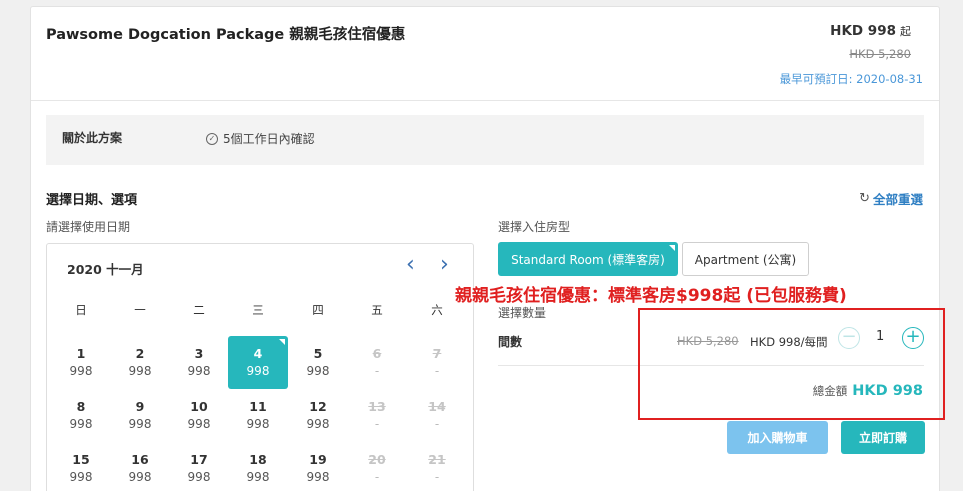  What do you see at coordinates (318, 310) in the screenshot?
I see `weekday-header: 四` at bounding box center [318, 310].